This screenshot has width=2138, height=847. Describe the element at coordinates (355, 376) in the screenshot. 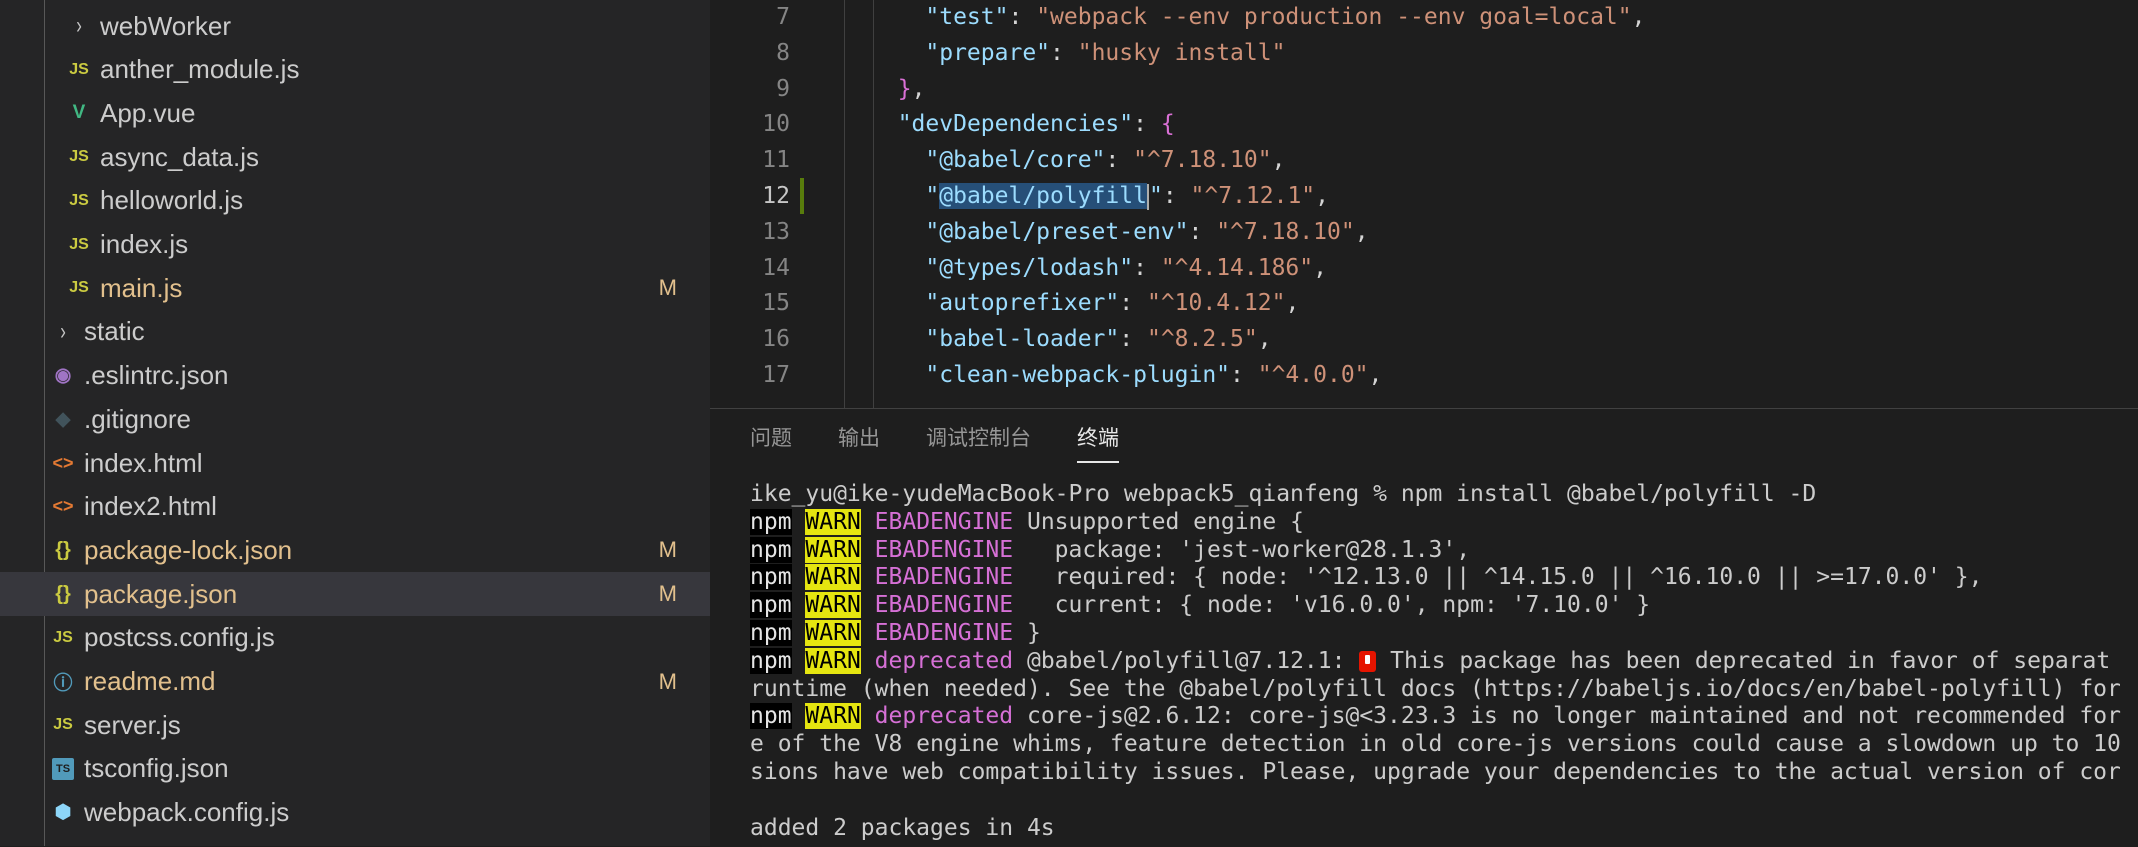

I see `explorer-item: ◉ .eslintrc.json` at that location.